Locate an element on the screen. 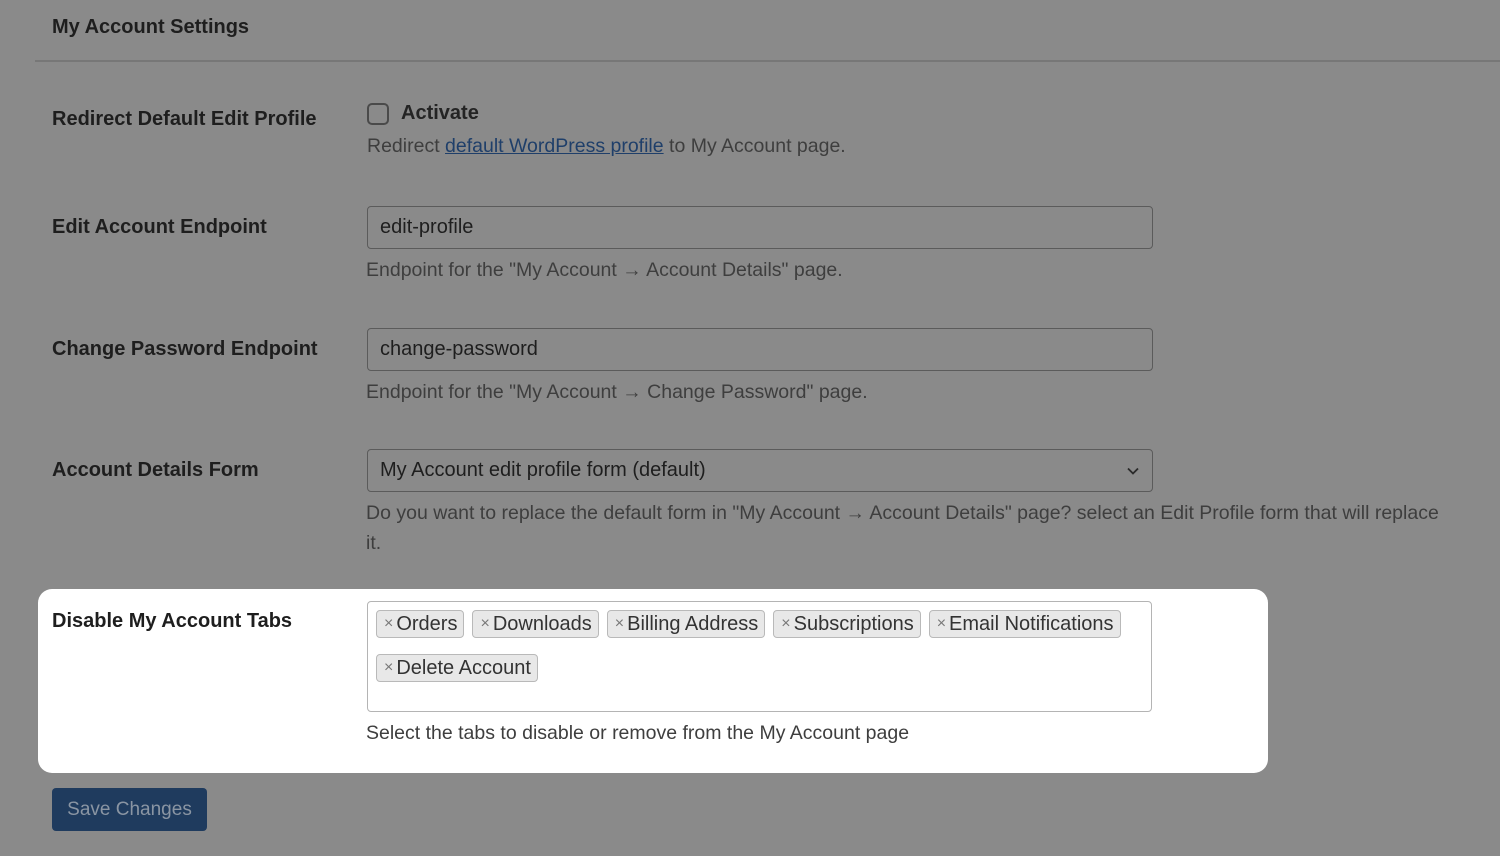  selected-tab-chip: × Subscriptions is located at coordinates (847, 624).